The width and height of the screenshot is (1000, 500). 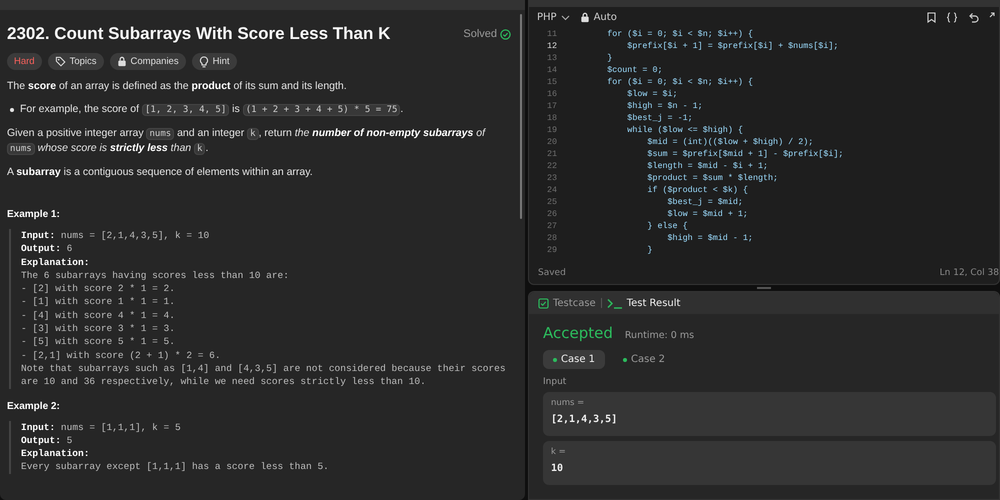 What do you see at coordinates (115, 235) in the screenshot?
I see `example-line: Input: nums = [2,1,4,3,5], k = 10` at bounding box center [115, 235].